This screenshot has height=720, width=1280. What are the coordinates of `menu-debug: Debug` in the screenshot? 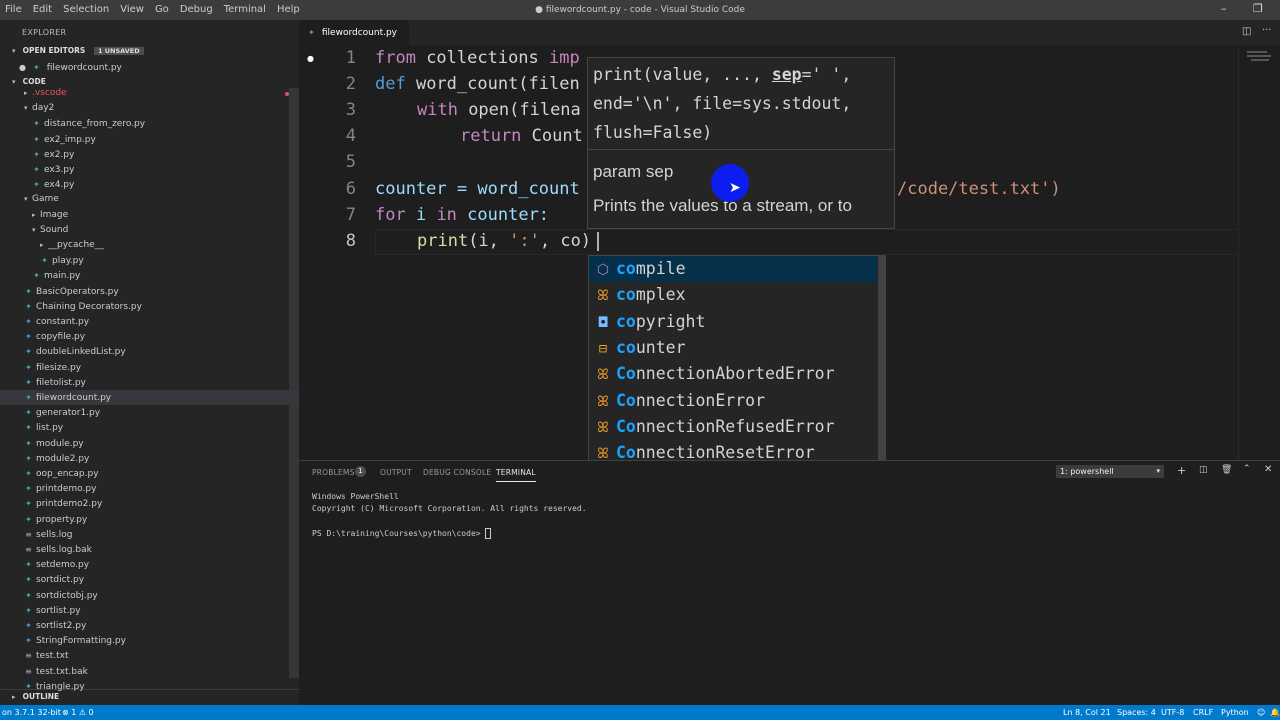 It's located at (197, 10).